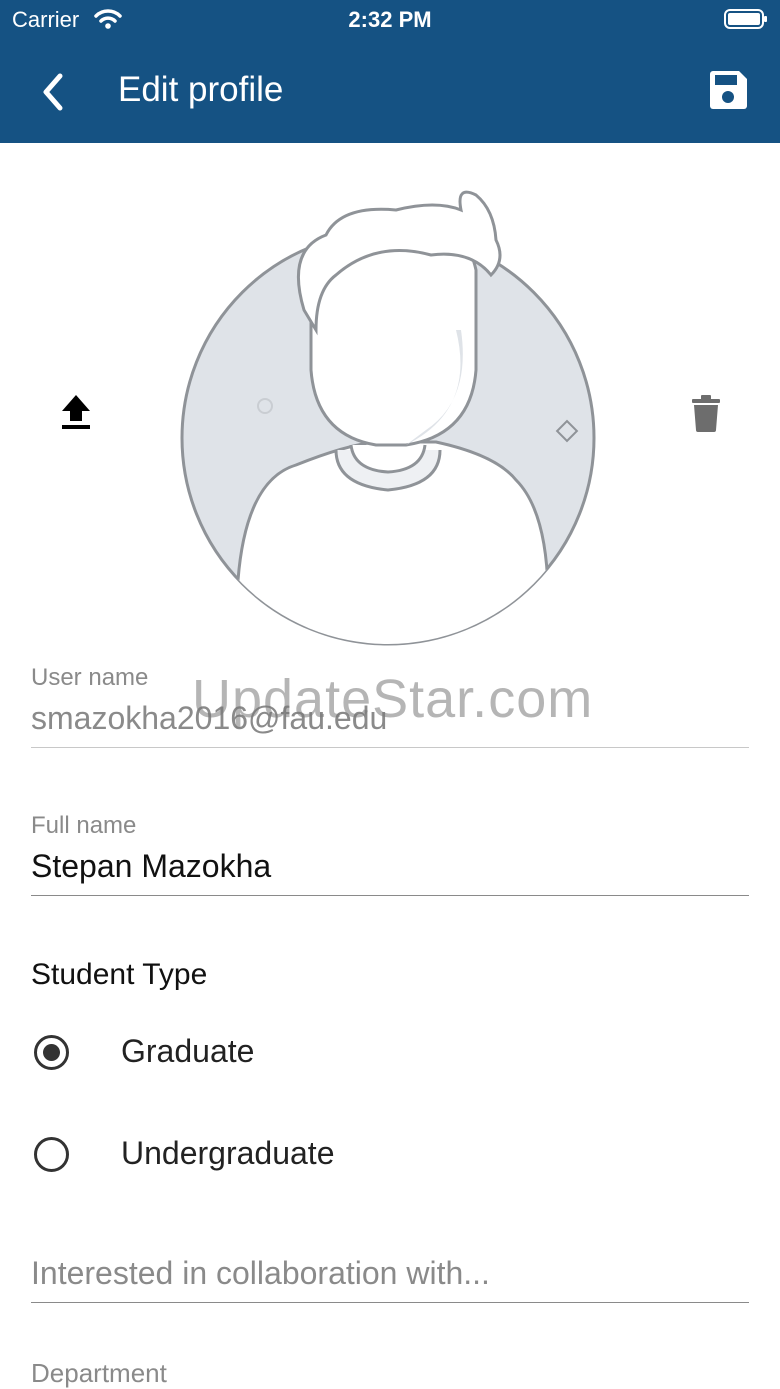  What do you see at coordinates (99, 1373) in the screenshot?
I see `department-label: Department` at bounding box center [99, 1373].